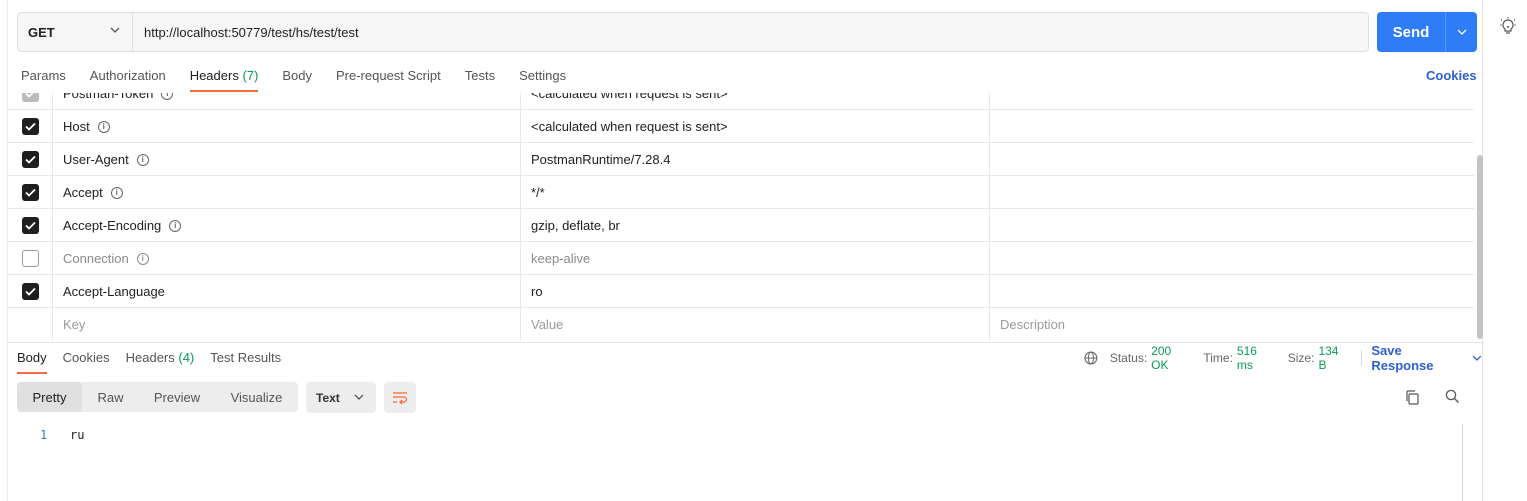  Describe the element at coordinates (388, 79) in the screenshot. I see `tab-pre-request-script: Pre-request Script` at that location.